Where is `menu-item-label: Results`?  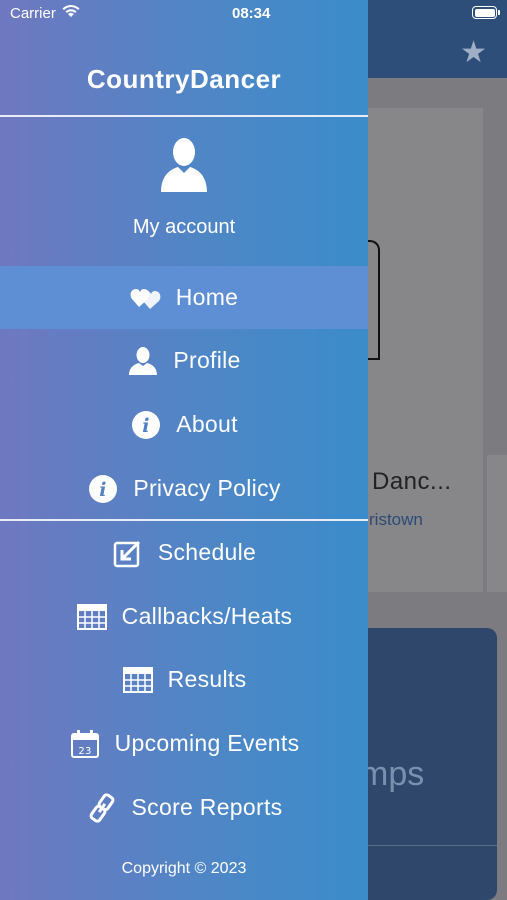
menu-item-label: Results is located at coordinates (207, 679).